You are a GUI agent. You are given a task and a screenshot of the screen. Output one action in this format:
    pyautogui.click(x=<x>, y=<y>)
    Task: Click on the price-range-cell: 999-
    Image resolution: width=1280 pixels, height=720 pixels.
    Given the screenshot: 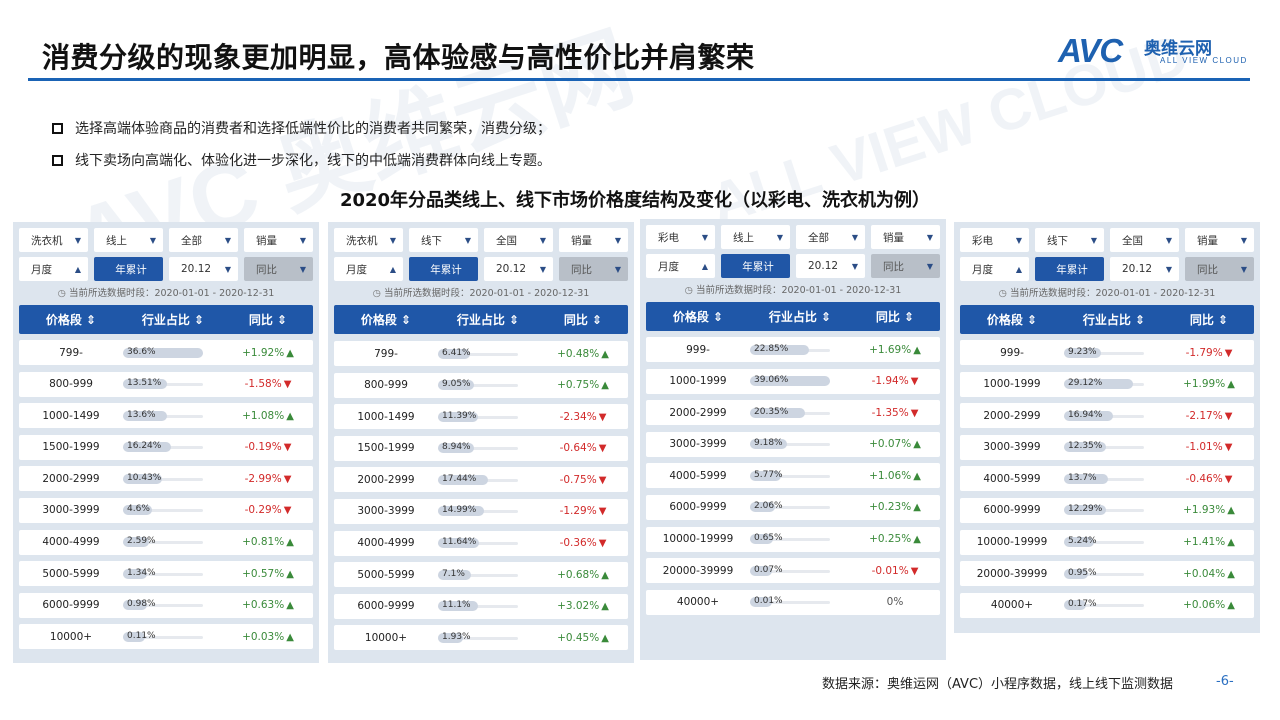 What is the action you would take?
    pyautogui.click(x=1012, y=352)
    